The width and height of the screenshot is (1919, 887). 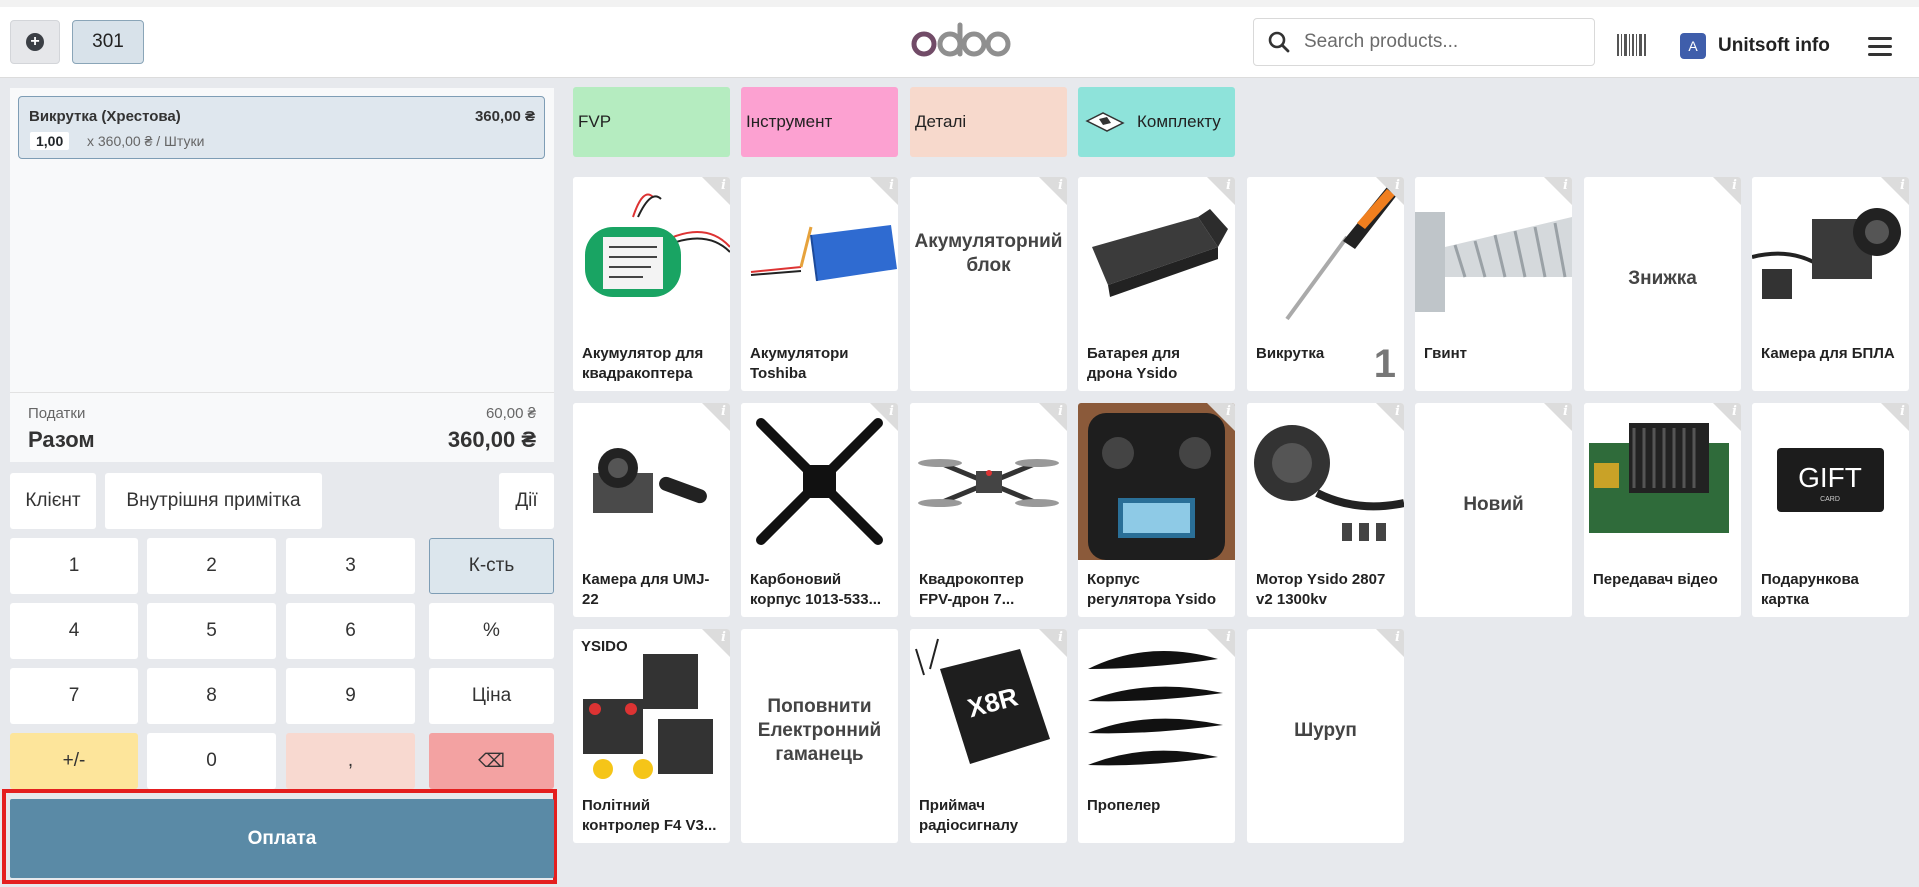 What do you see at coordinates (1632, 45) in the screenshot?
I see `barcode-icon` at bounding box center [1632, 45].